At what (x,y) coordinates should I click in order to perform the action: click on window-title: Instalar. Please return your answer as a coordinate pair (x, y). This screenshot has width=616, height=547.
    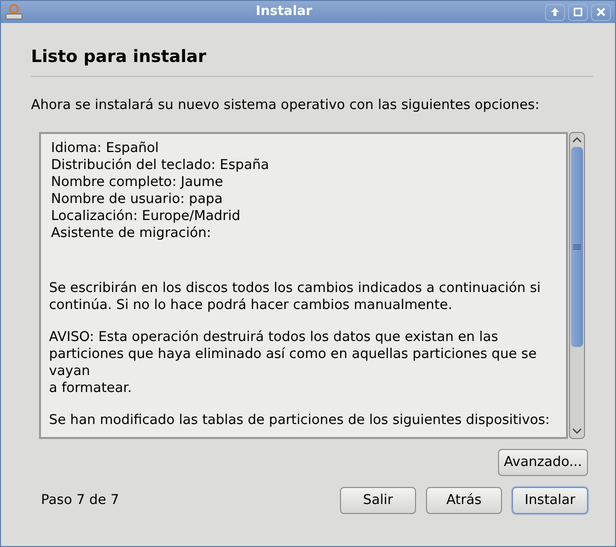
    Looking at the image, I should click on (284, 12).